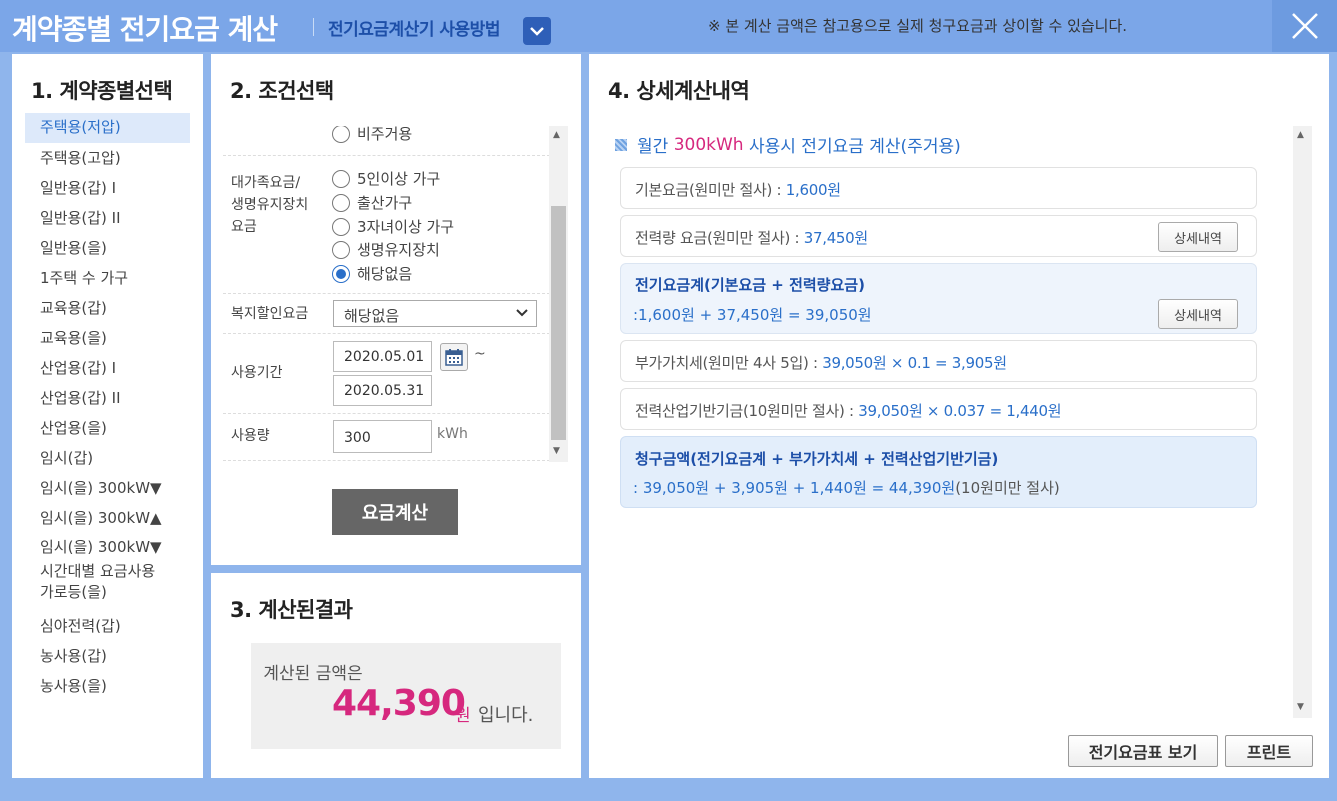  Describe the element at coordinates (747, 411) in the screenshot. I see `fund-label: 전력산업기반기금(10원미만 절사) :` at that location.